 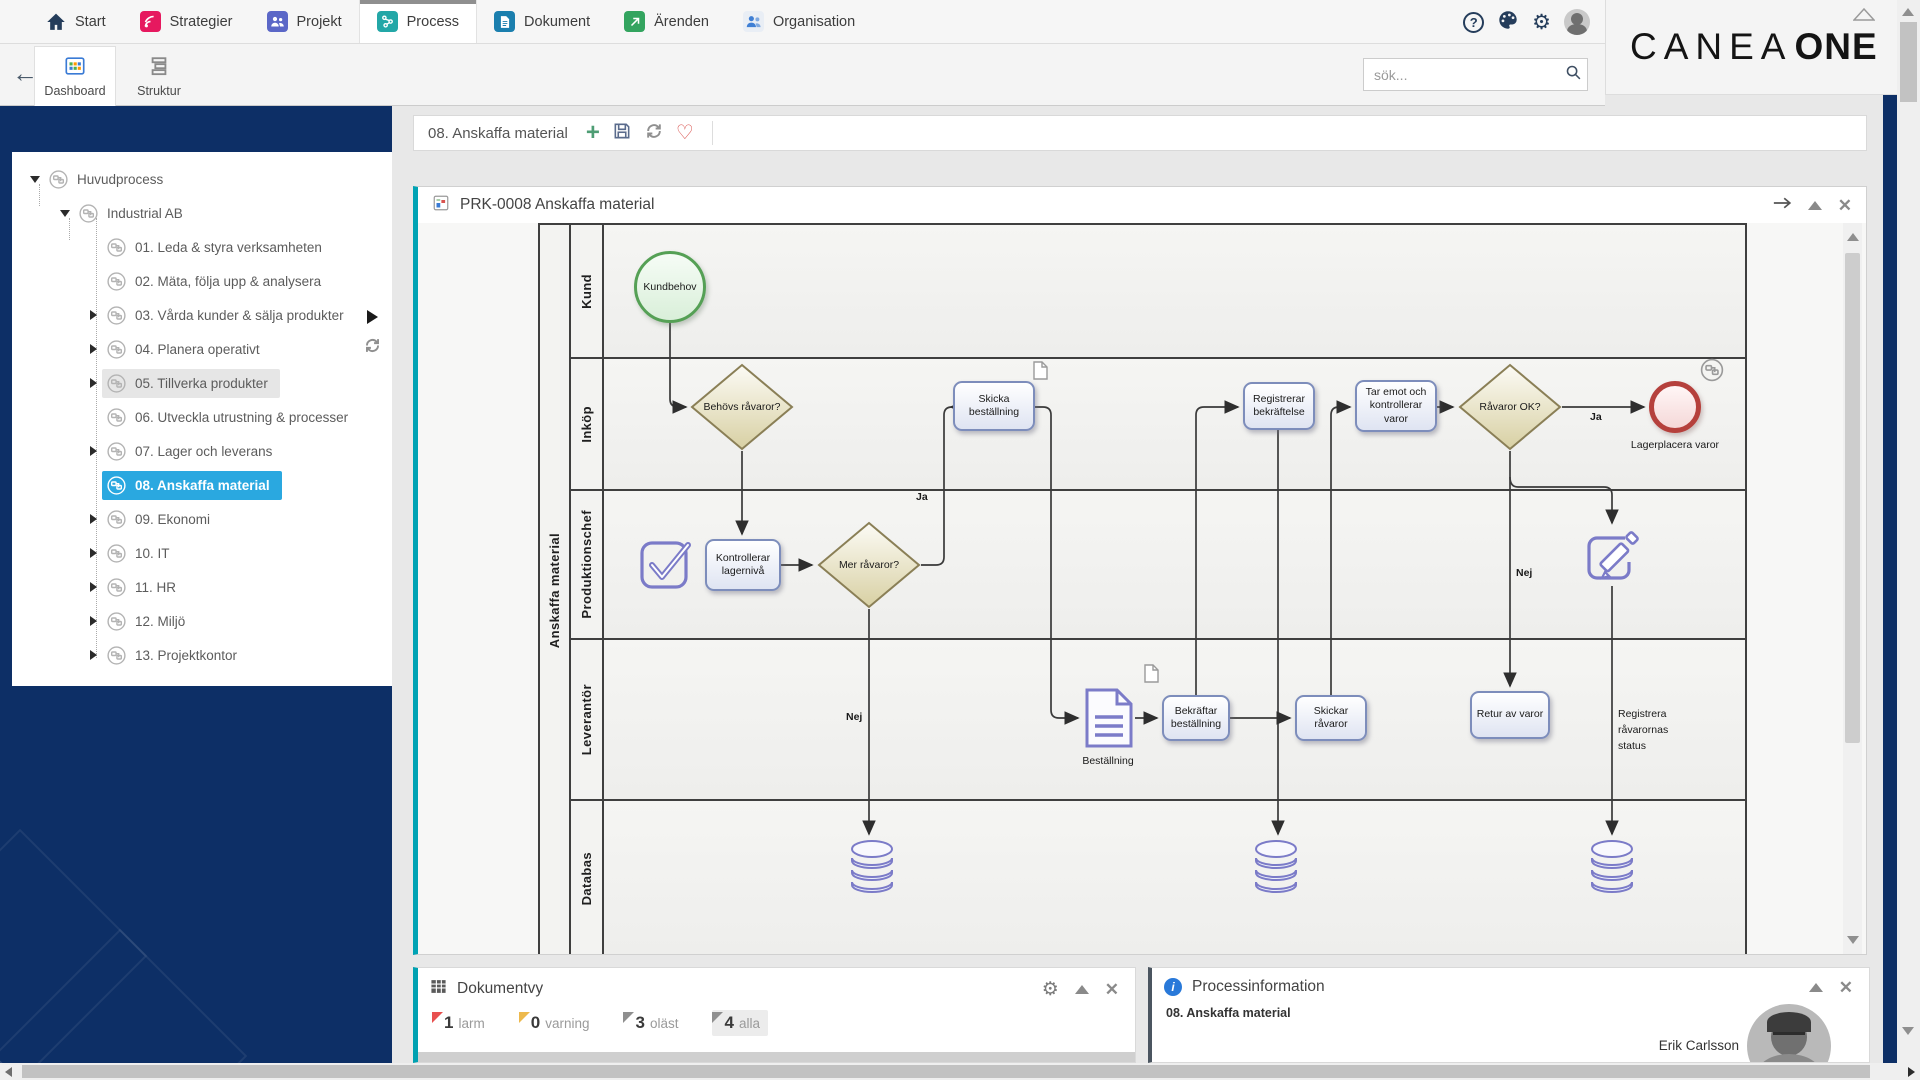 What do you see at coordinates (372, 348) in the screenshot?
I see `tree-refresh-icon` at bounding box center [372, 348].